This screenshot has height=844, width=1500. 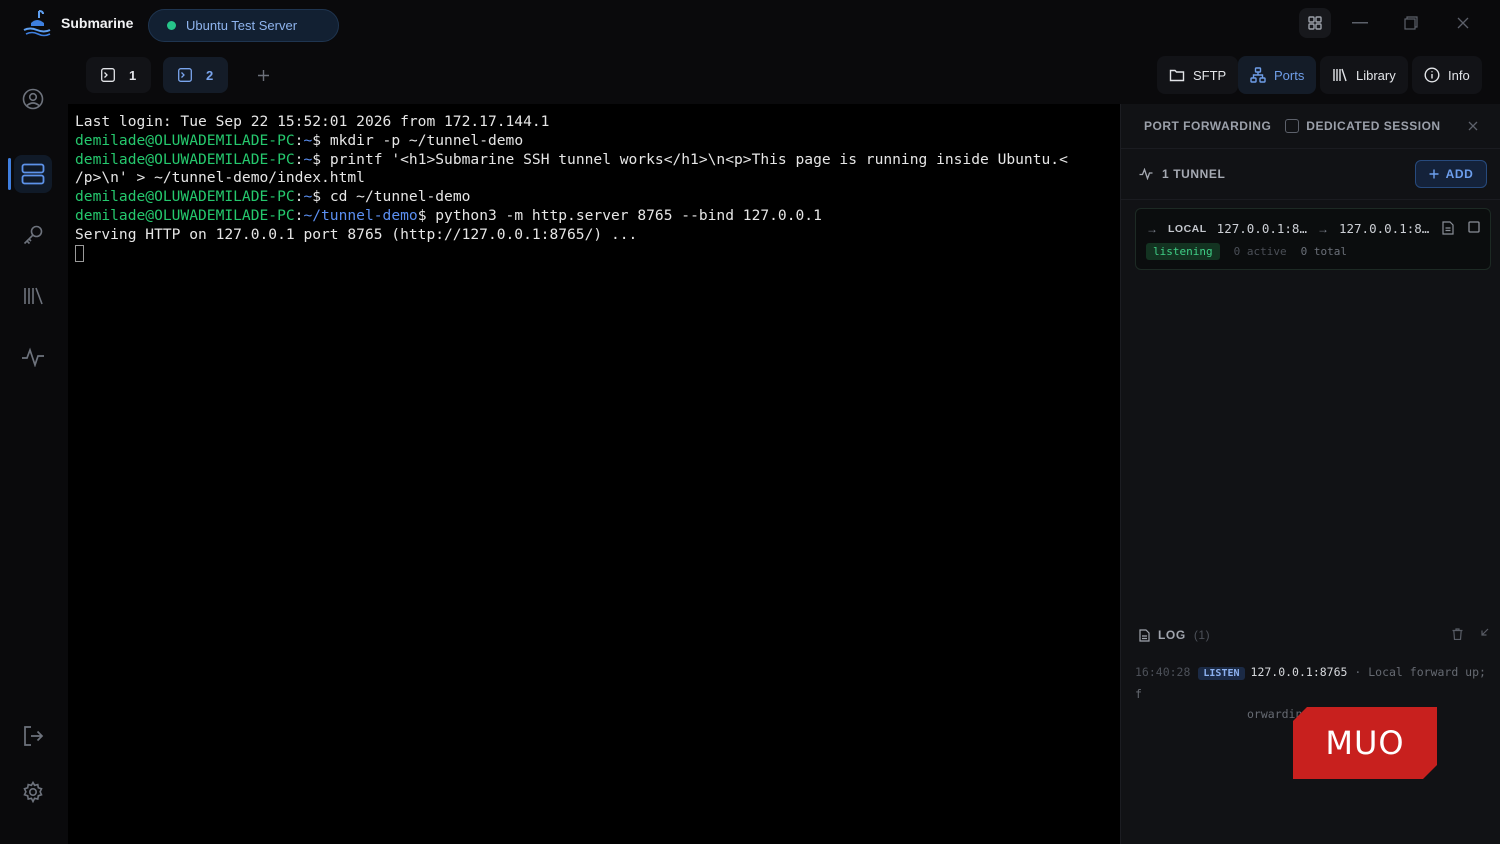 What do you see at coordinates (34, 447) in the screenshot?
I see `left-sidebar` at bounding box center [34, 447].